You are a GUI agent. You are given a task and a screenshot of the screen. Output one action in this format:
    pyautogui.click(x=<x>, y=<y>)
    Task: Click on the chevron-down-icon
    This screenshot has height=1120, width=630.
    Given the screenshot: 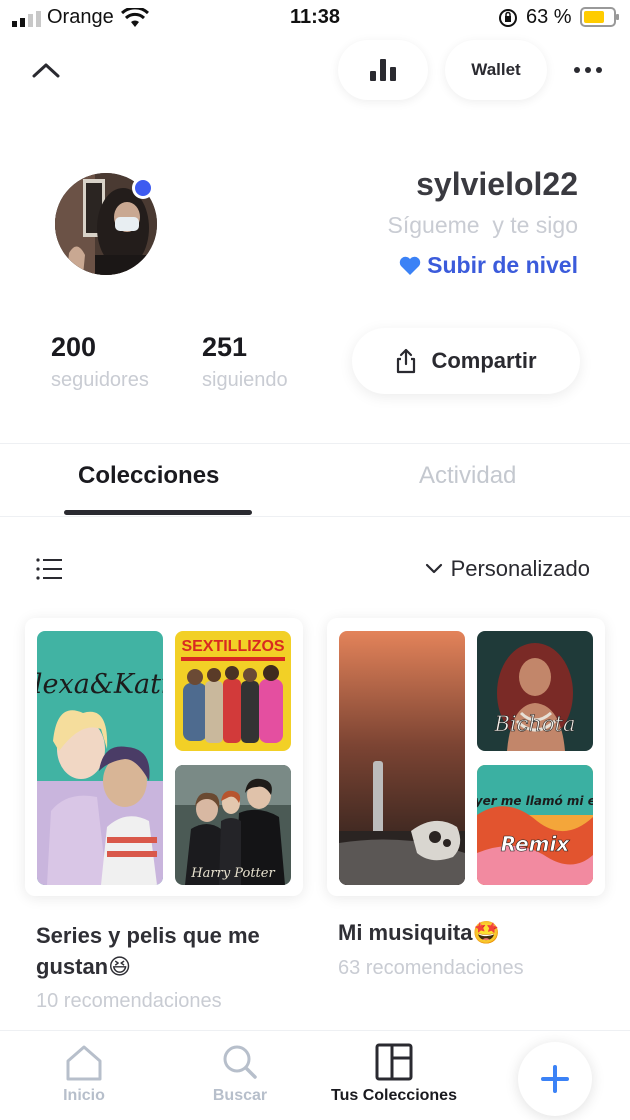 What is the action you would take?
    pyautogui.click(x=433, y=568)
    